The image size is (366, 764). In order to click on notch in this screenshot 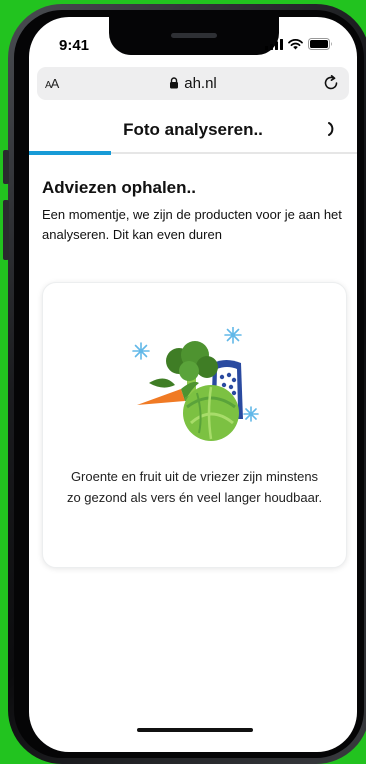, I will do `click(194, 36)`.